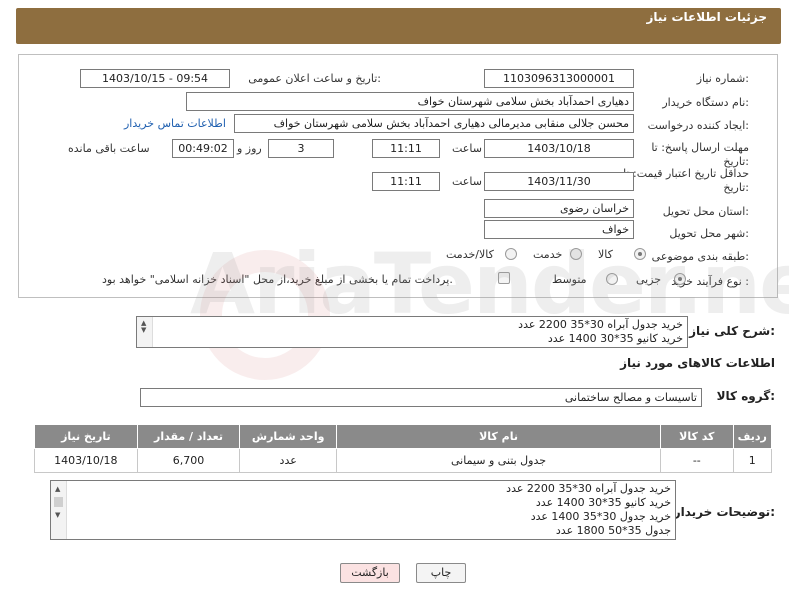 The height and width of the screenshot is (598, 789). Describe the element at coordinates (511, 254) in the screenshot. I see `category-goods-service-radio` at that location.